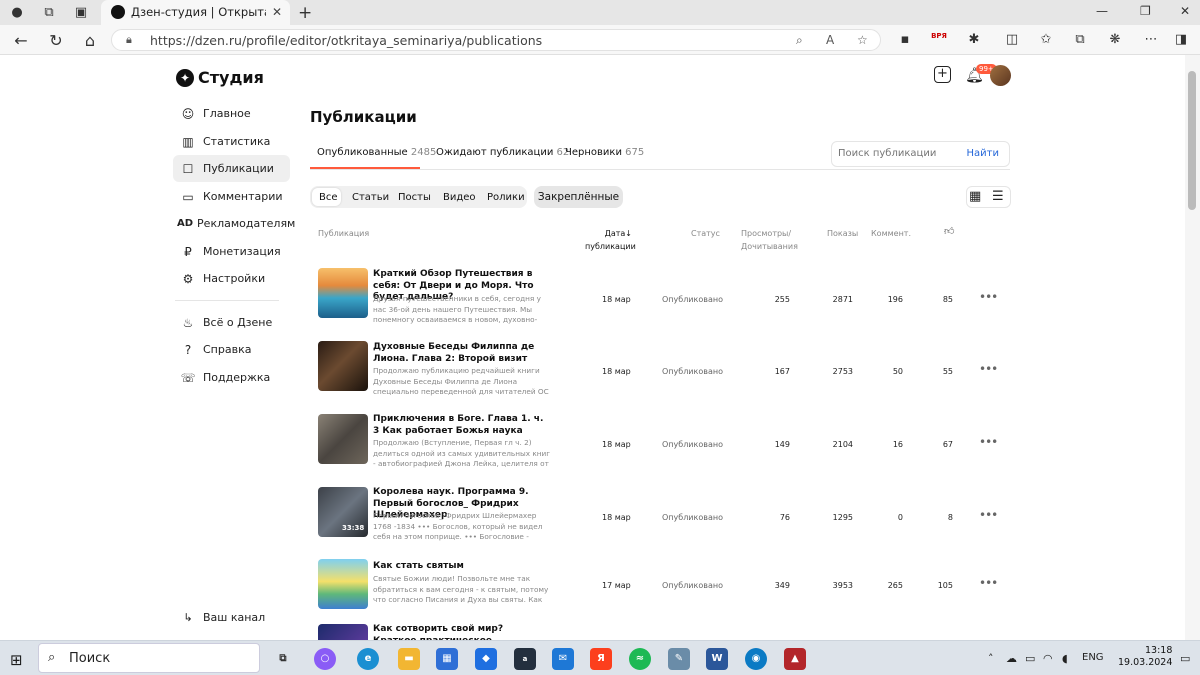 This screenshot has width=1200, height=675. I want to click on sidebar-item-about-dzen: ♨ Всё о Дзене, so click(231, 322).